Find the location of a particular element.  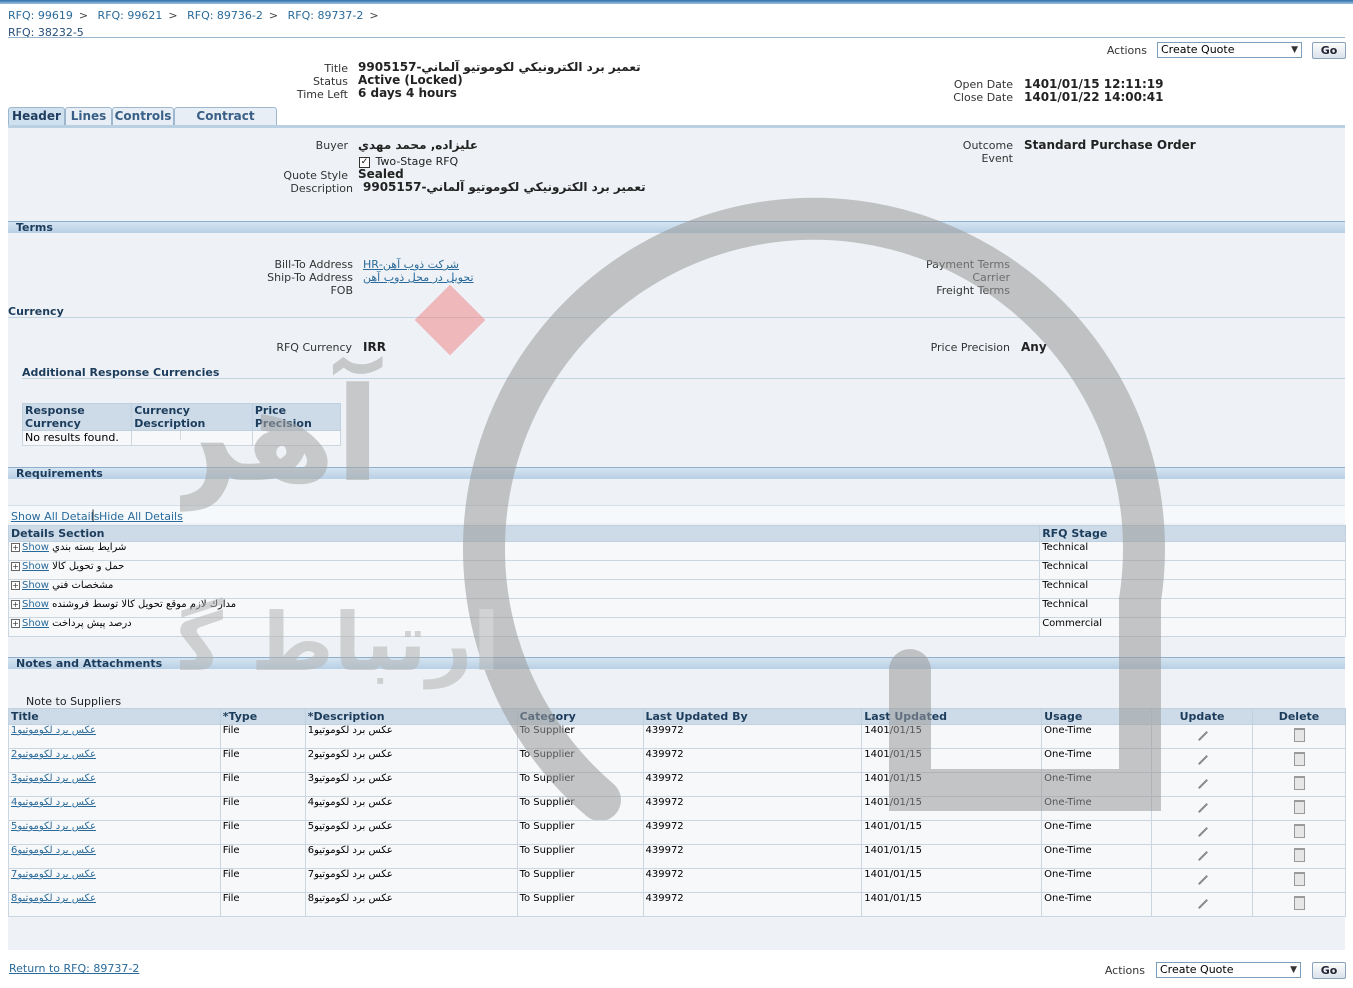

actions-select: Create Quote ▼ is located at coordinates (1229, 50).